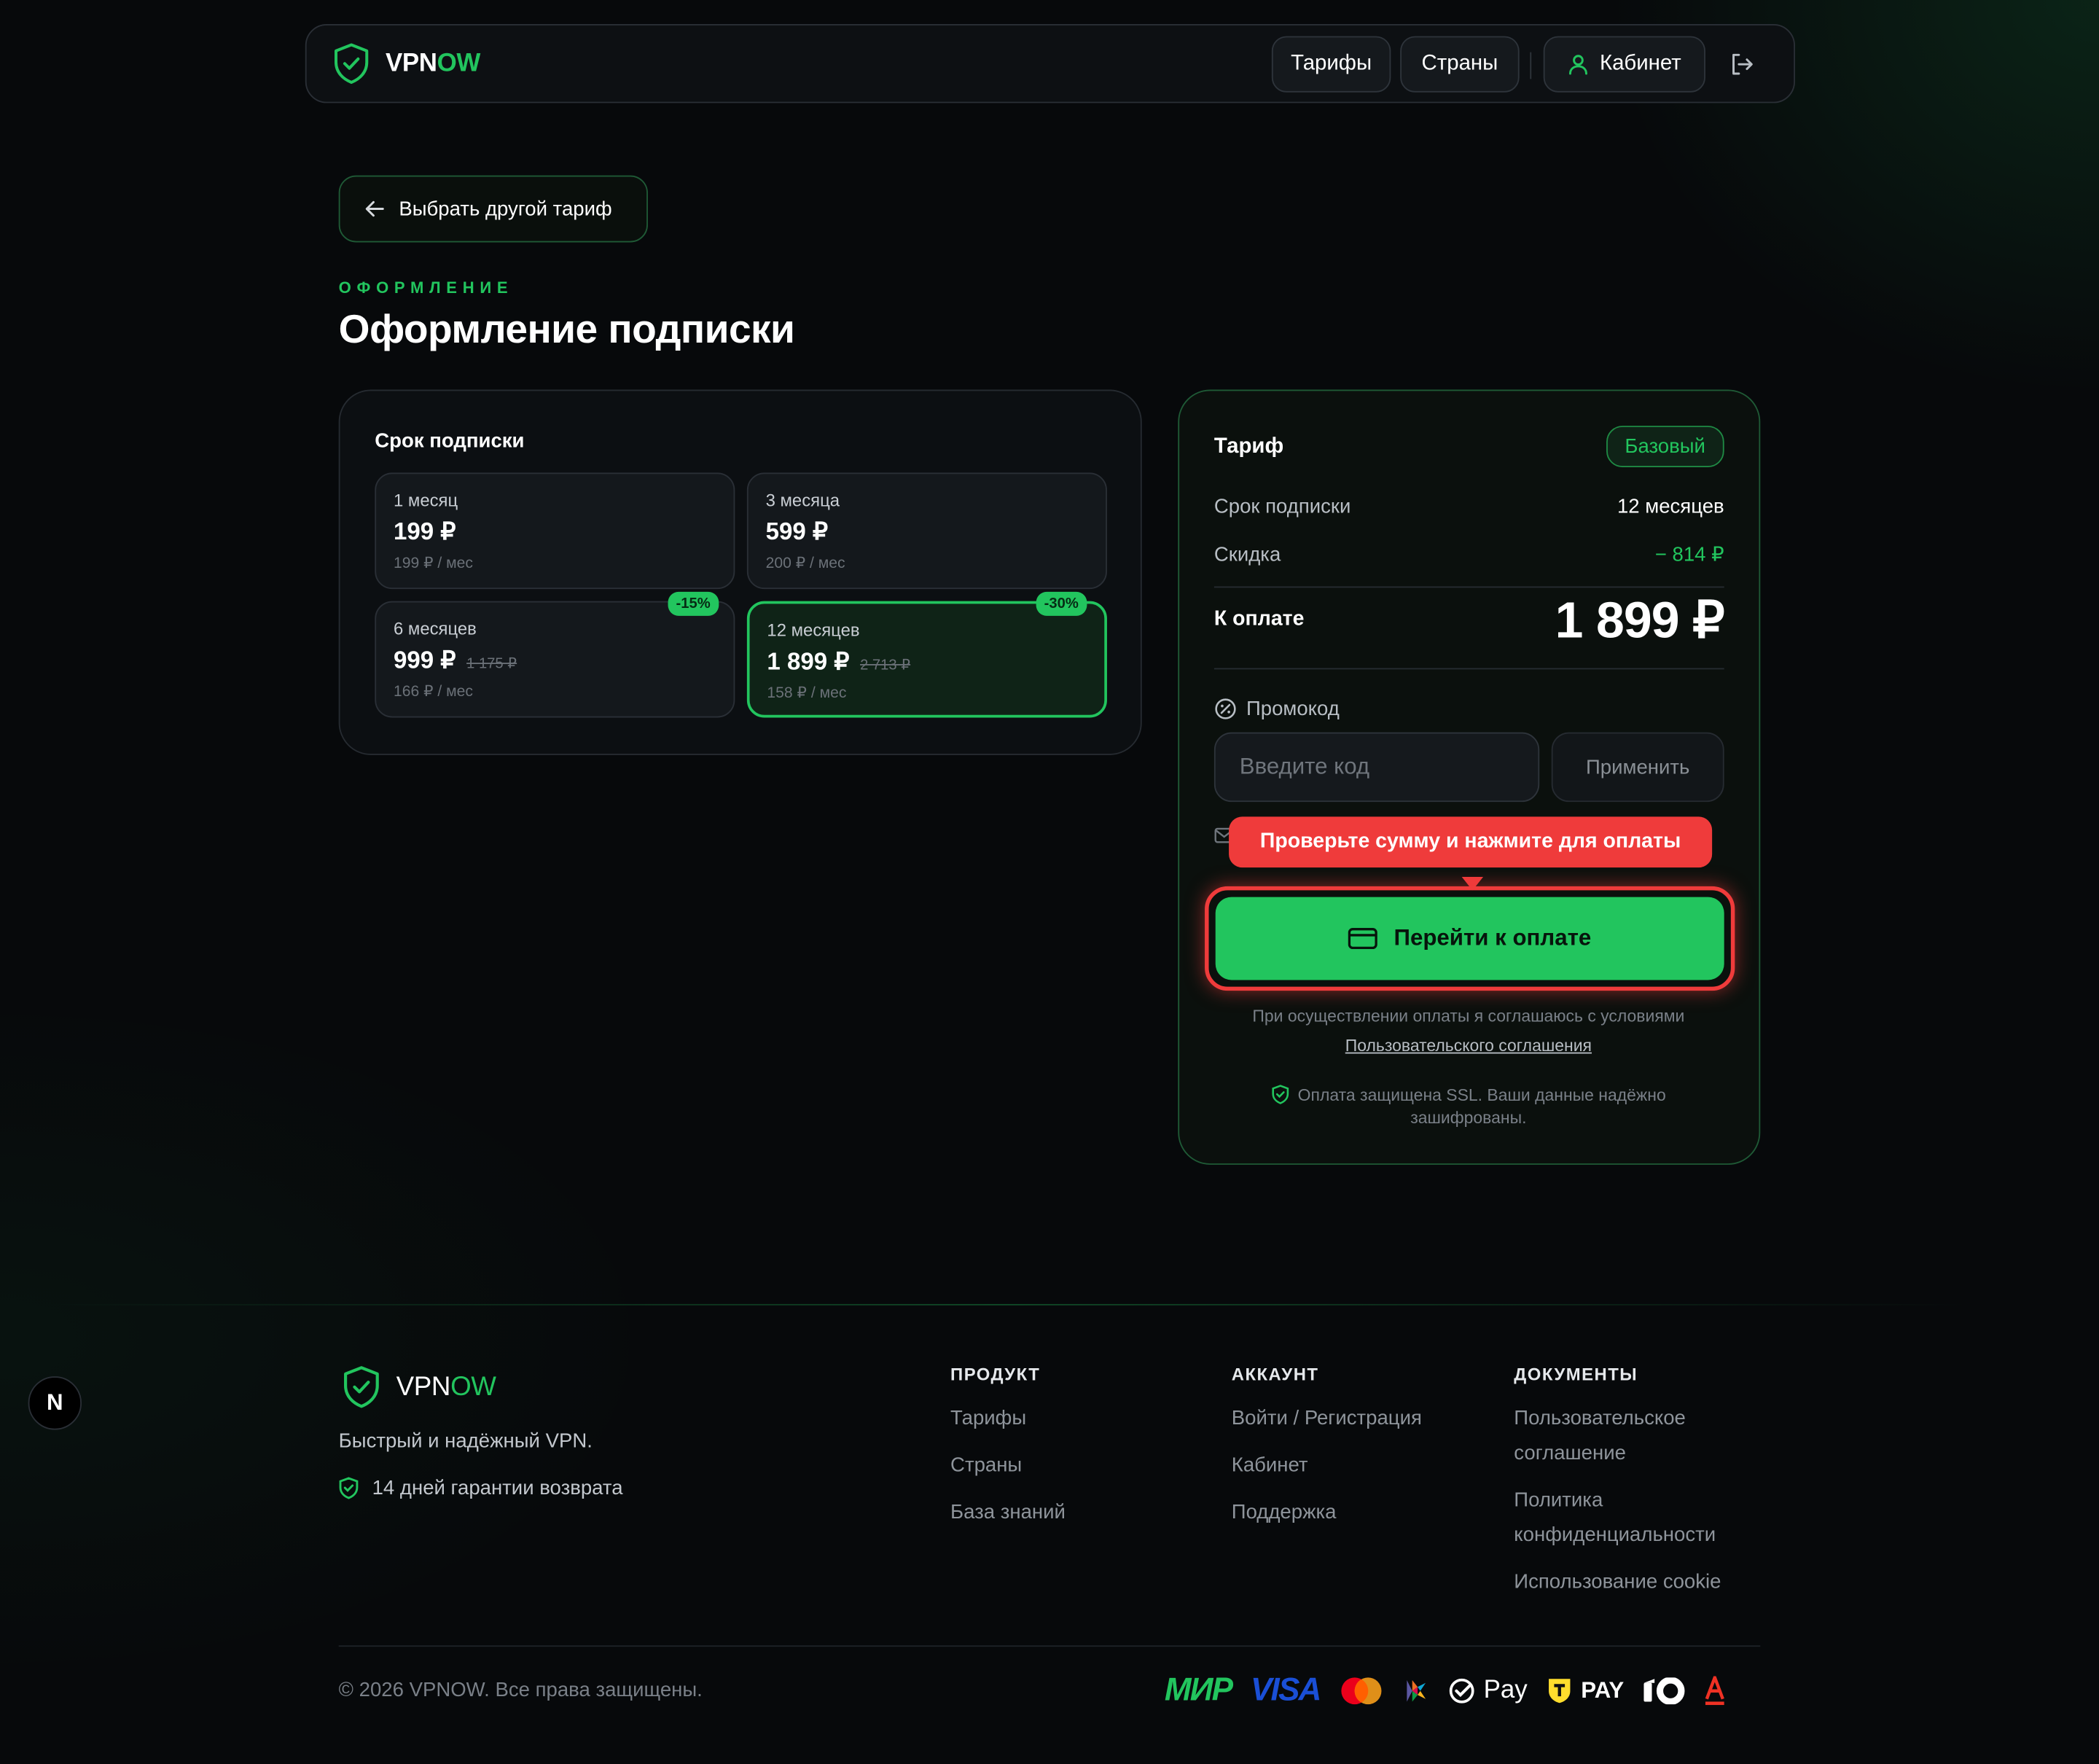  I want to click on visa-logo: VISA, so click(1285, 1690).